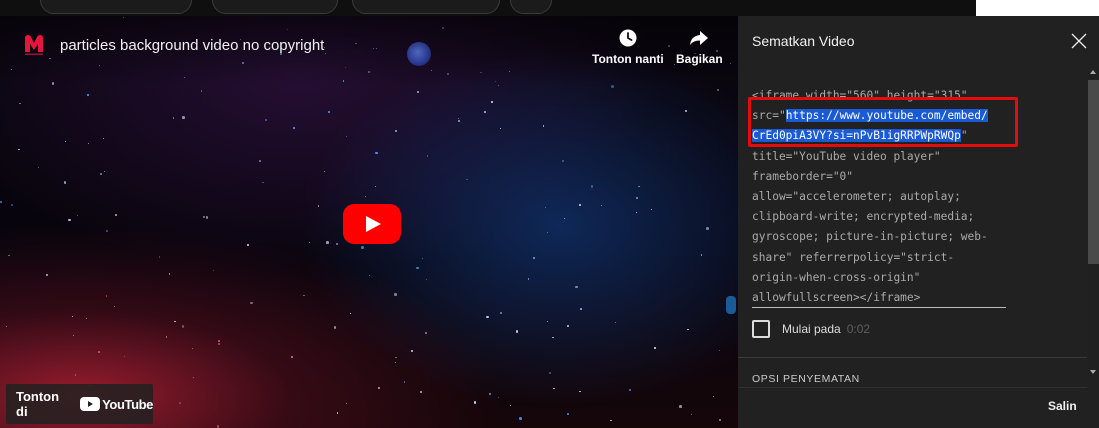 The image size is (1099, 428). What do you see at coordinates (1093, 72) in the screenshot?
I see `scroll-up-icon` at bounding box center [1093, 72].